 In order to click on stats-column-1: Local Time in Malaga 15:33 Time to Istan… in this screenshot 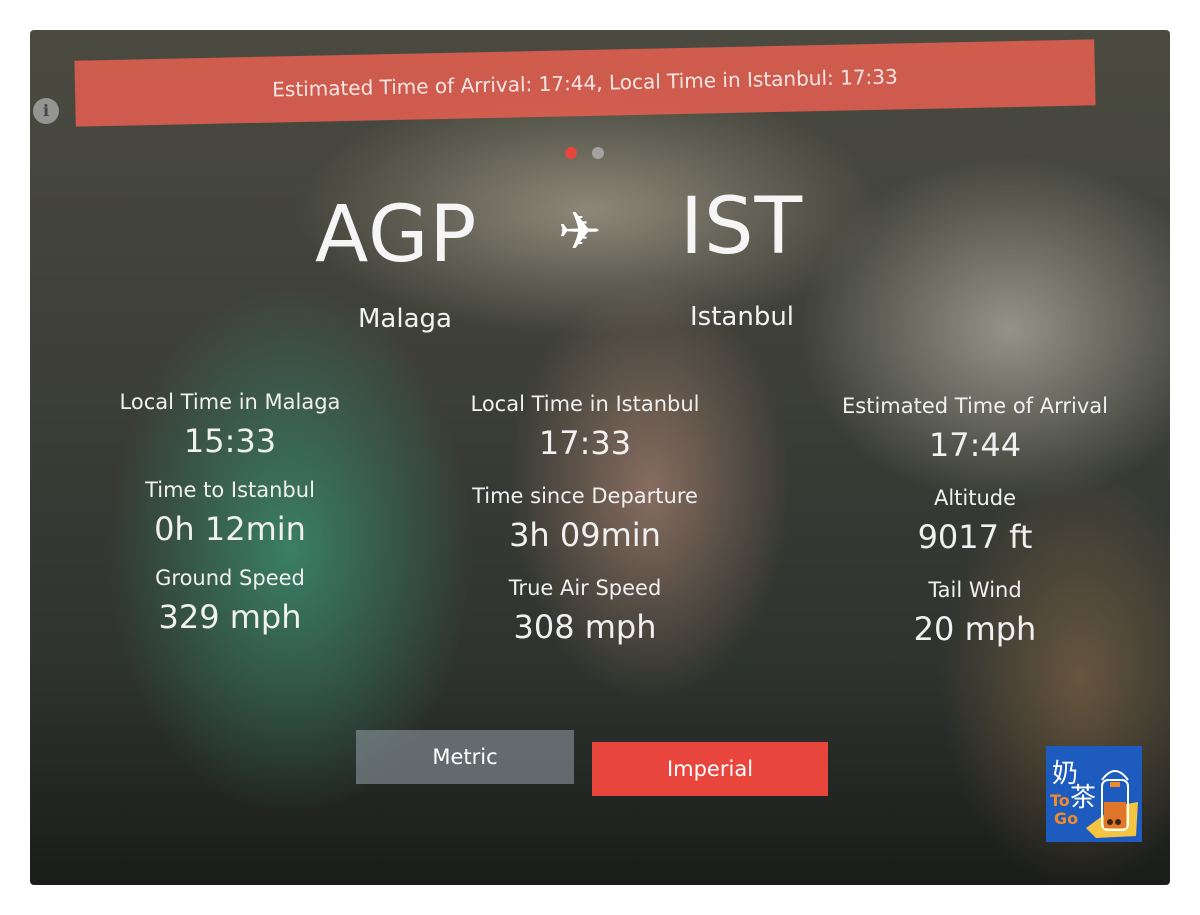, I will do `click(230, 513)`.